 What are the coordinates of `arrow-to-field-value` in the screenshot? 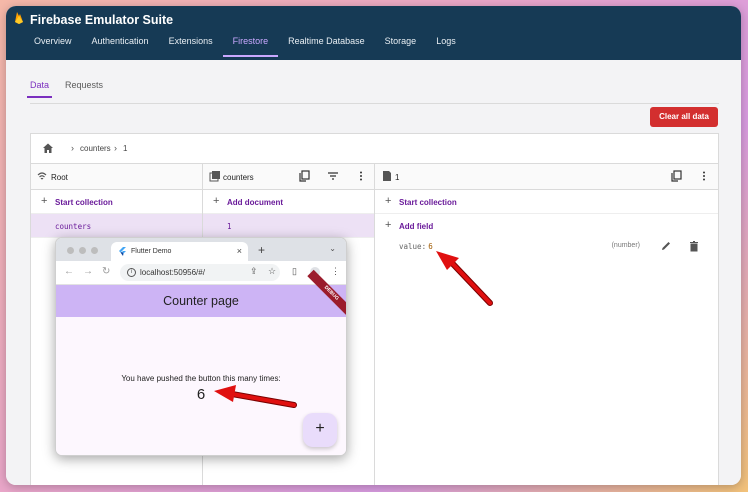 It's located at (464, 278).